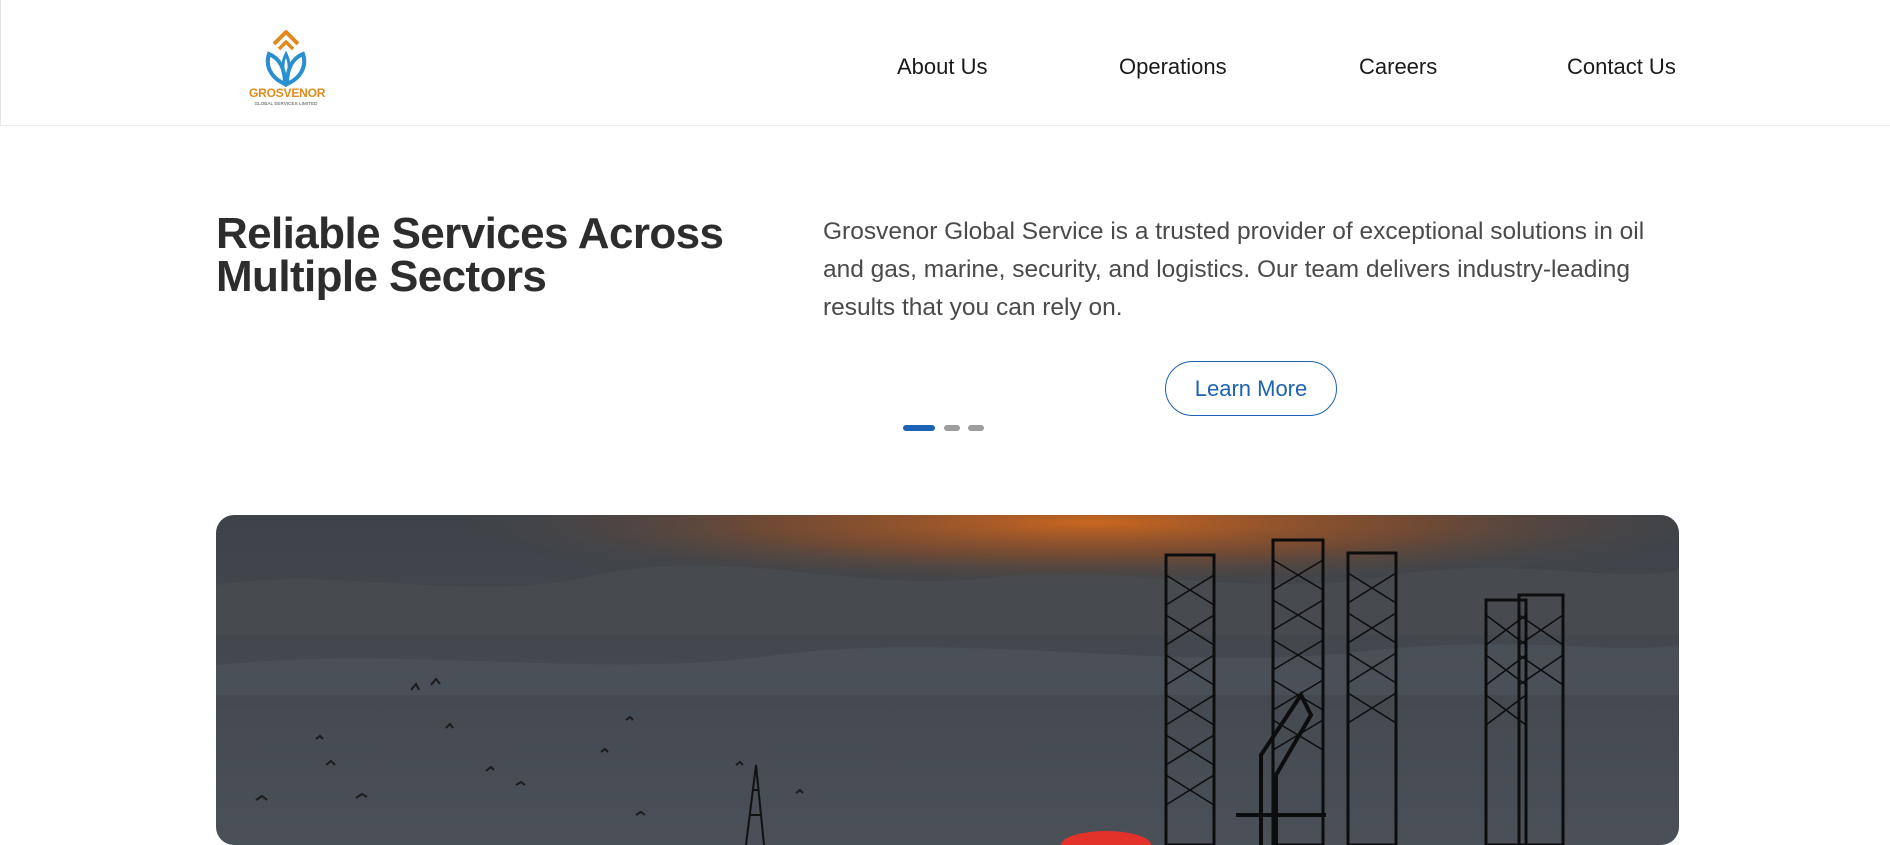  I want to click on nav-link-contact-us: Contact Us, so click(1621, 67).